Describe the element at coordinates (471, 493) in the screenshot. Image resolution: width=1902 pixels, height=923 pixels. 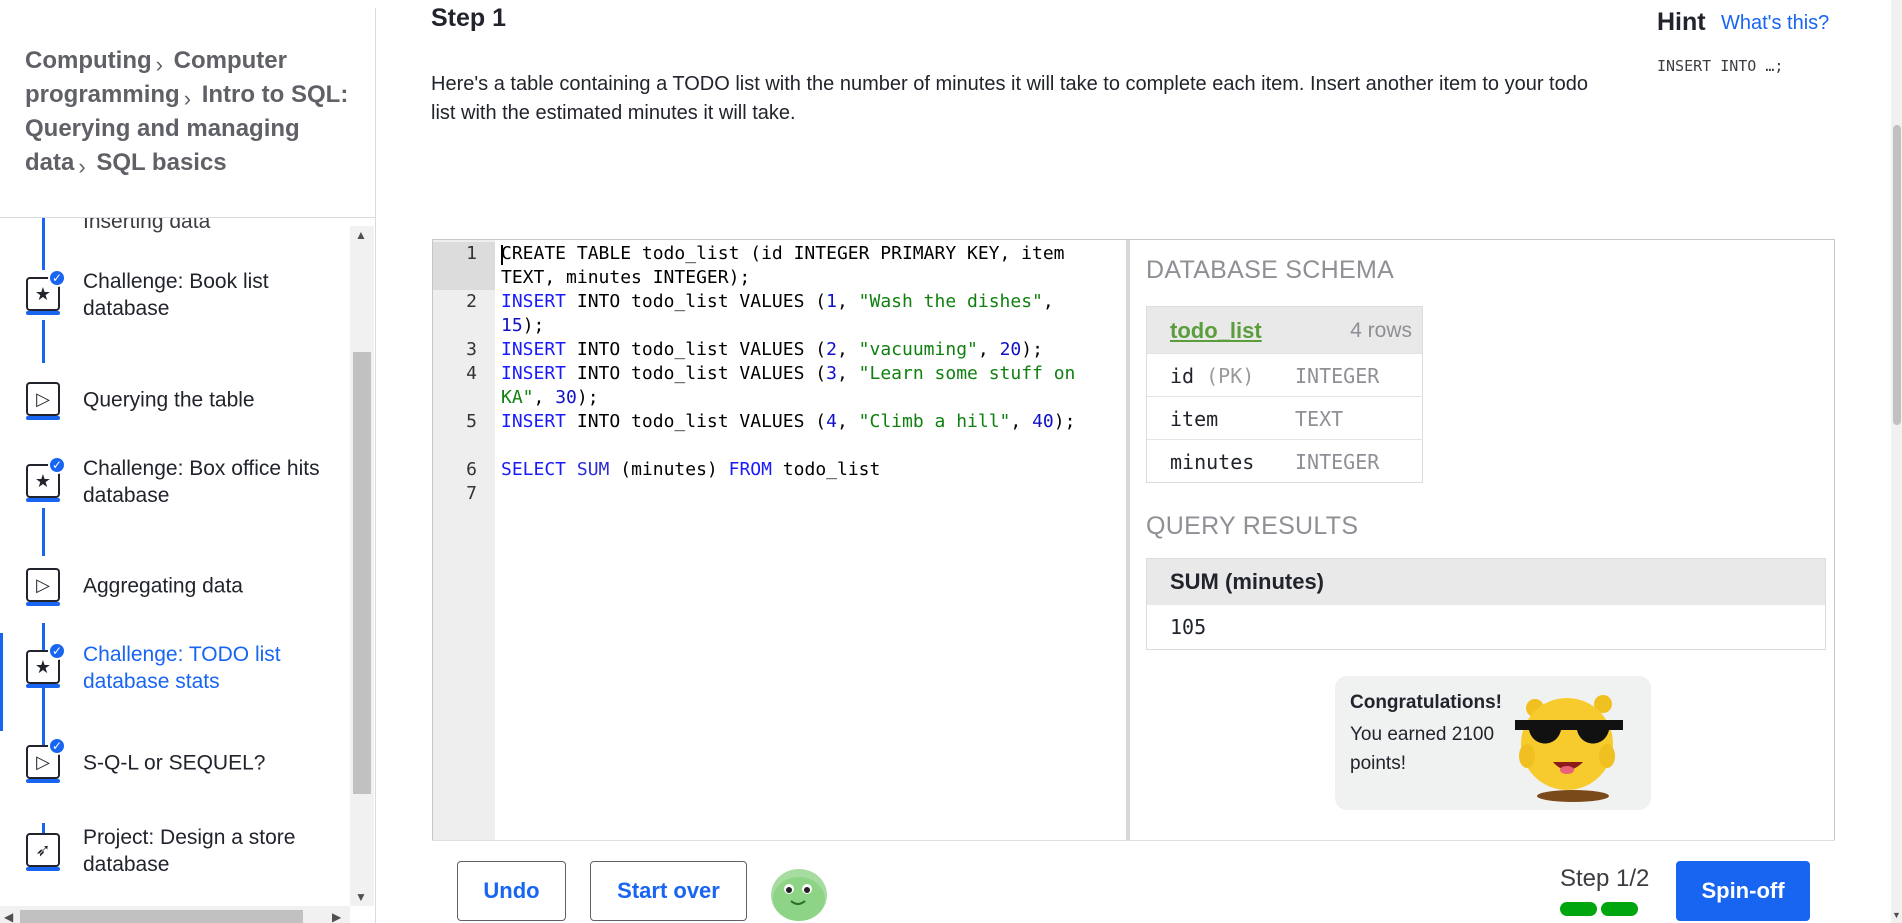
I see `line-number: 7` at that location.